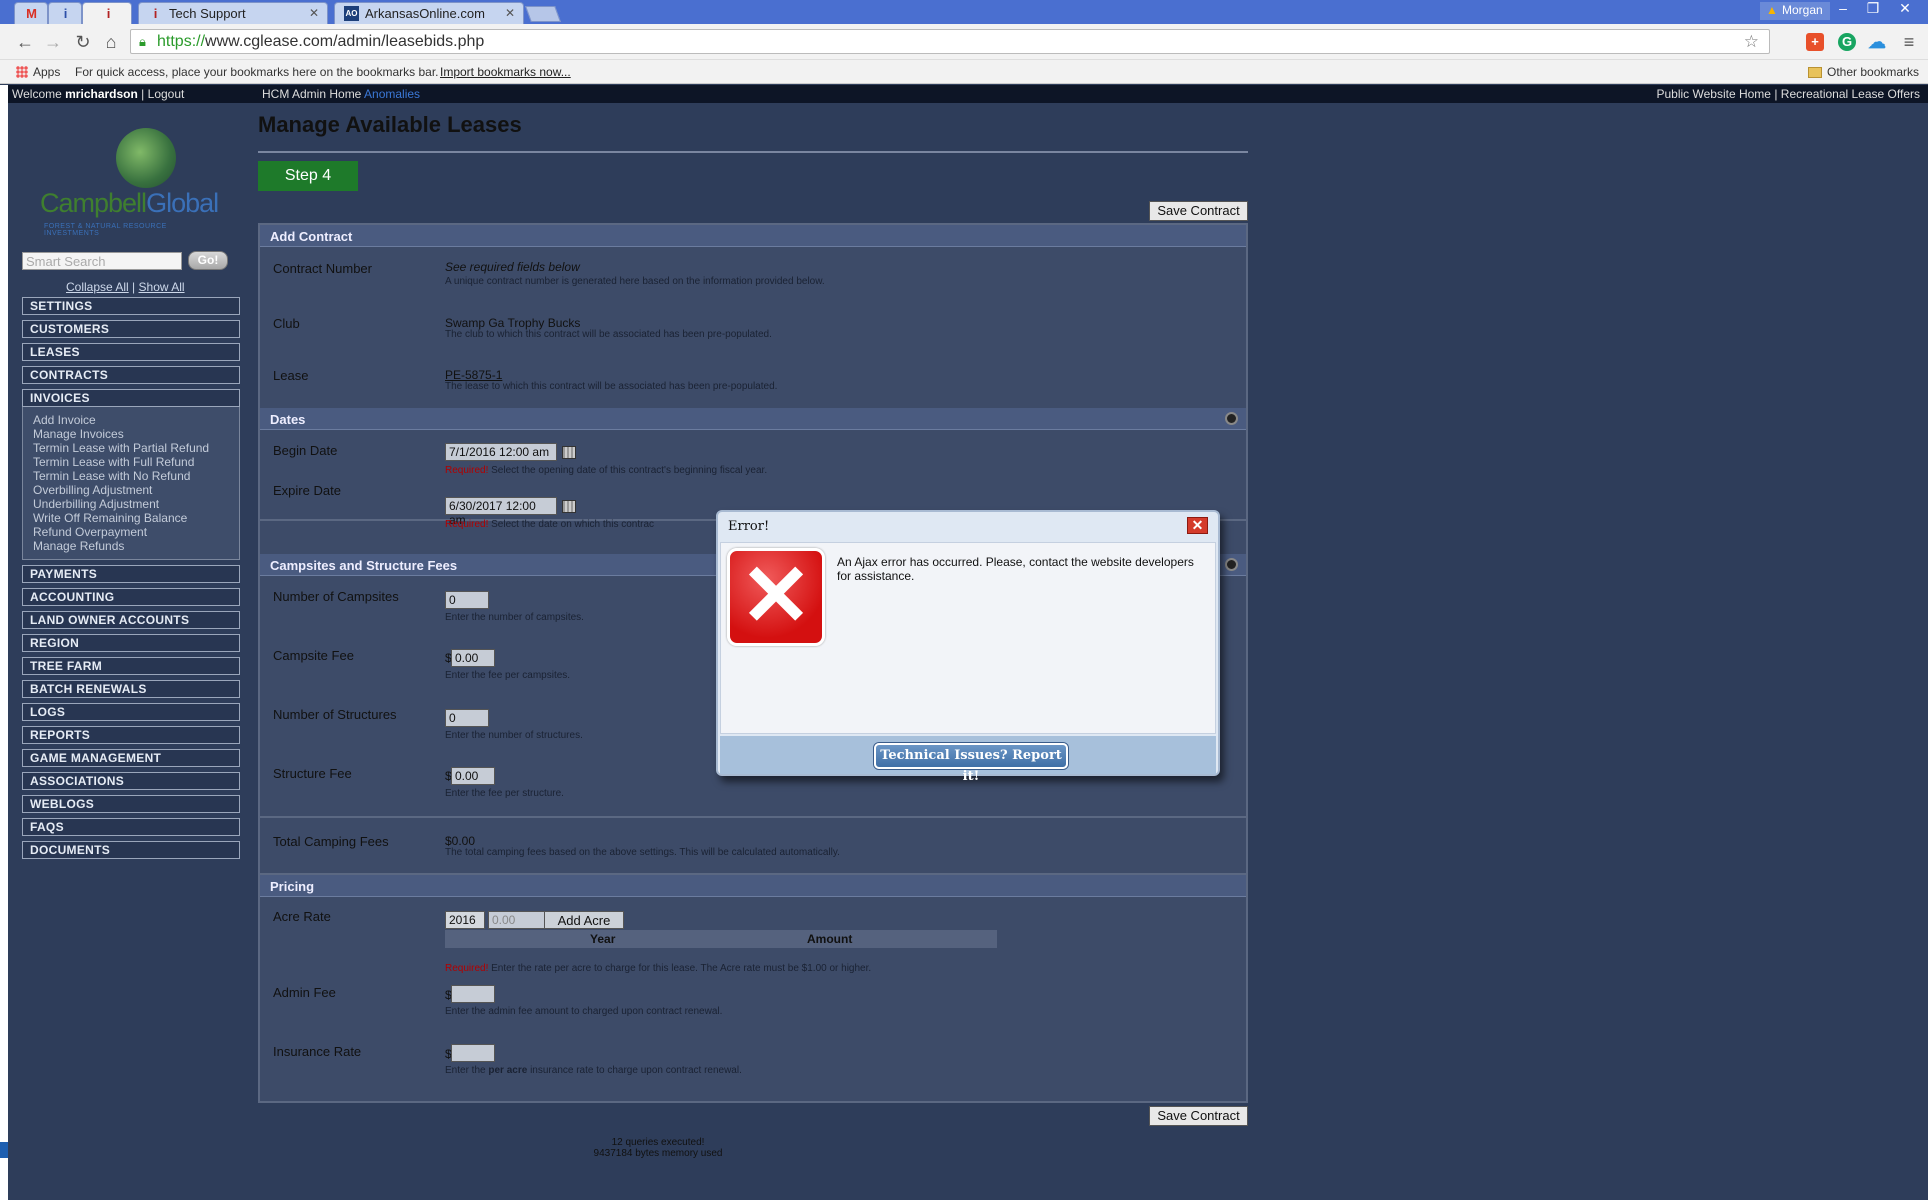  I want to click on submenu-add-invoice: Add Invoice, so click(136, 420).